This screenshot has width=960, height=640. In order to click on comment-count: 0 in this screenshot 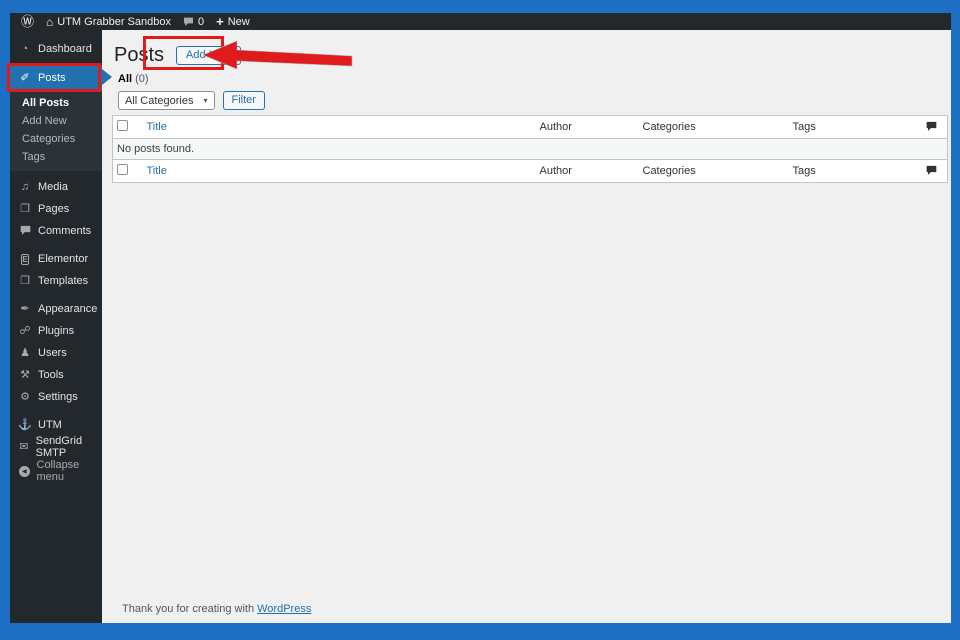, I will do `click(201, 21)`.